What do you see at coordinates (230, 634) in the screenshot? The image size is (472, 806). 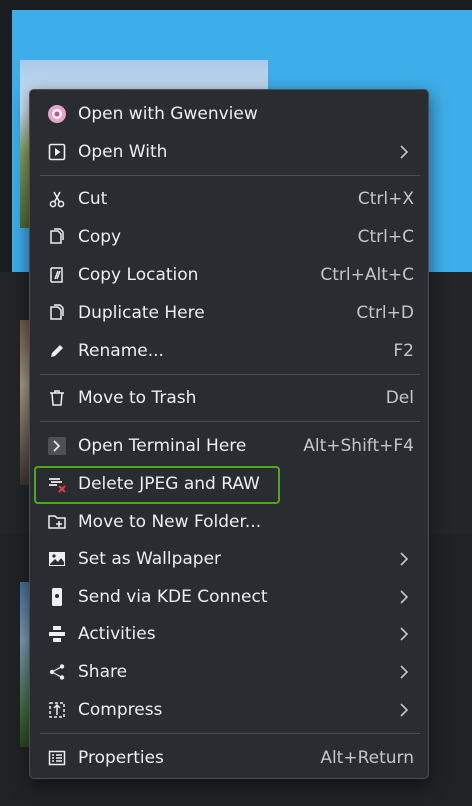 I see `menu-item-activities: Activities` at bounding box center [230, 634].